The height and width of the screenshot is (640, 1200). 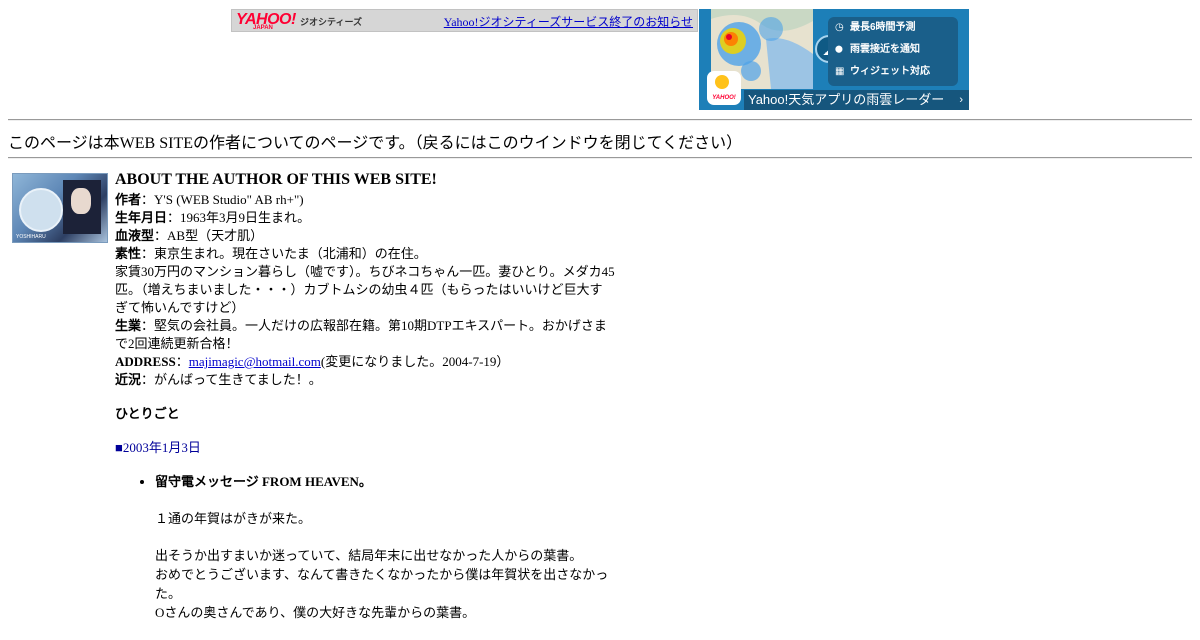 I want to click on address-label: ADDRESS, so click(x=145, y=361).